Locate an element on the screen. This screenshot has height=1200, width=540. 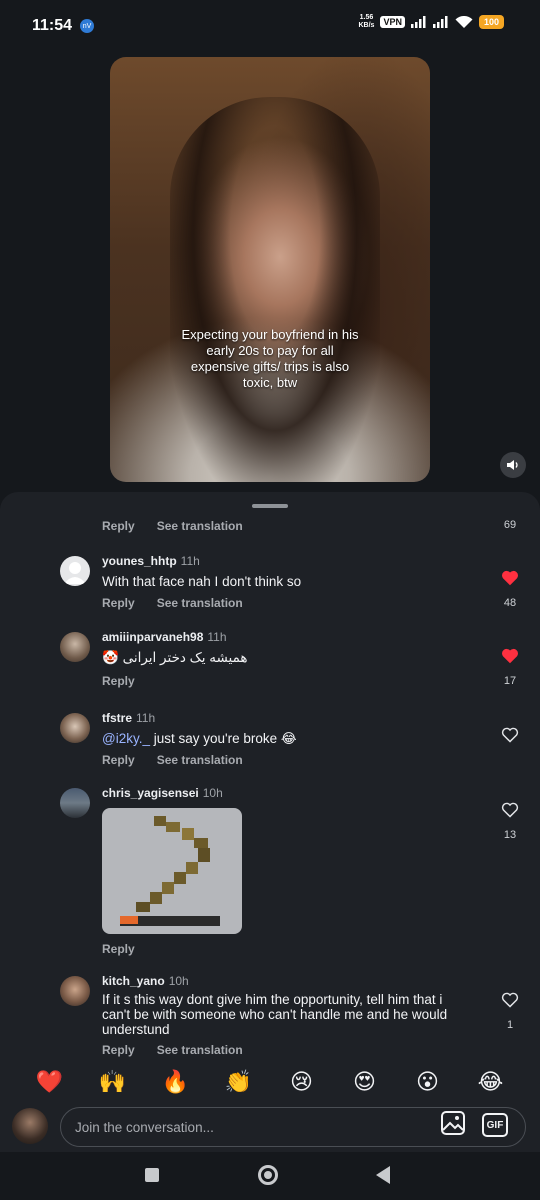
network-speed: 1.56 KB/s is located at coordinates (367, 22).